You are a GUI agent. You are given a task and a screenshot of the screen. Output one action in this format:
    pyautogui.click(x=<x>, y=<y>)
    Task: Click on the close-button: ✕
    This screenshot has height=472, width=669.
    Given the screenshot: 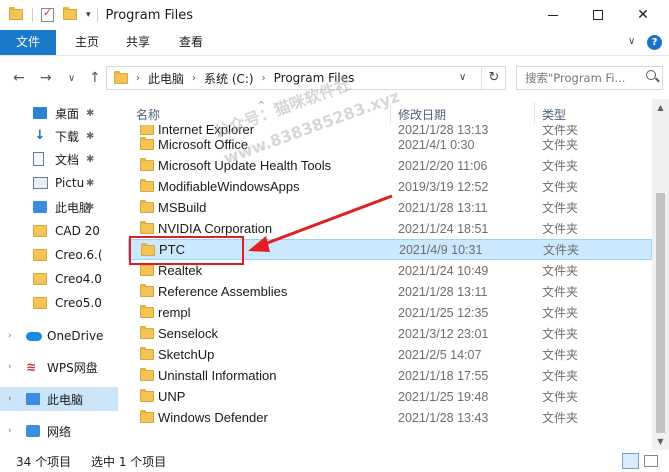 What is the action you would take?
    pyautogui.click(x=643, y=15)
    